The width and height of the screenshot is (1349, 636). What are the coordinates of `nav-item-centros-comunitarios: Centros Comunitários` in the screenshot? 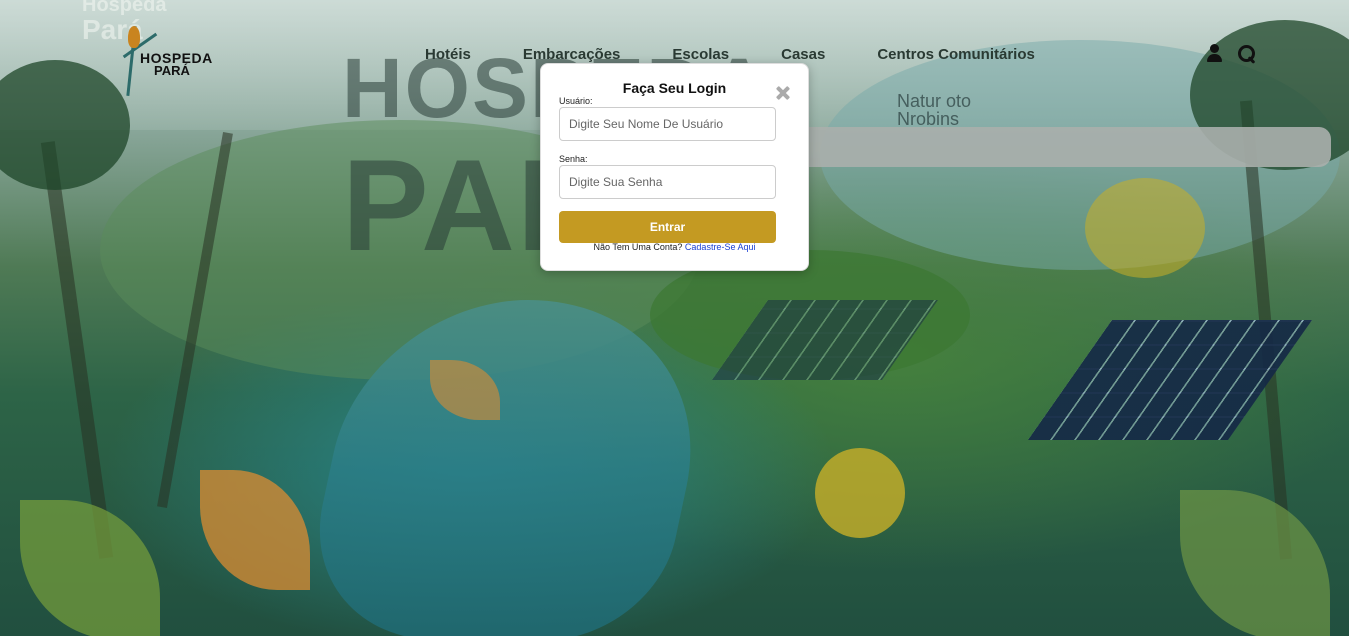 It's located at (956, 54).